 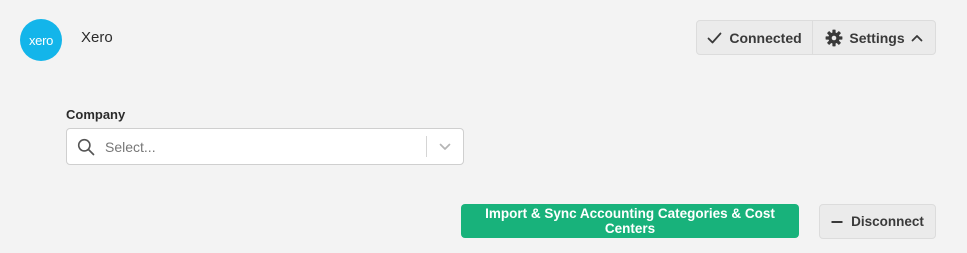 I want to click on gear-icon, so click(x=834, y=38).